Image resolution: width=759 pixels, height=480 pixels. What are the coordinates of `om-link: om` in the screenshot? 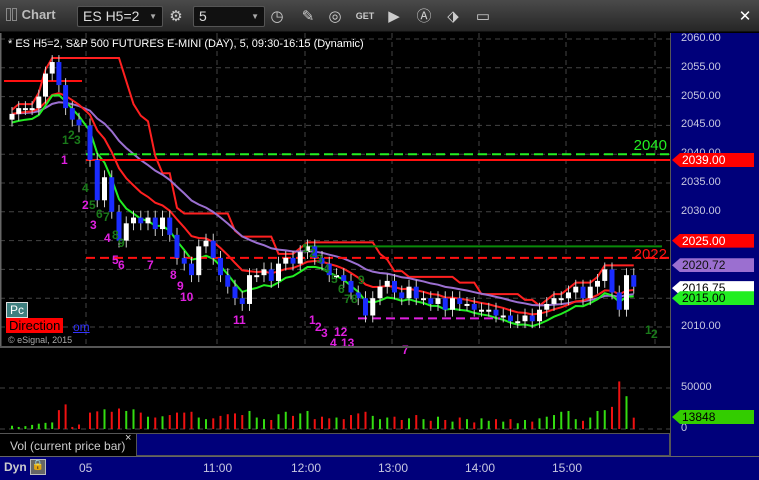 It's located at (81, 327).